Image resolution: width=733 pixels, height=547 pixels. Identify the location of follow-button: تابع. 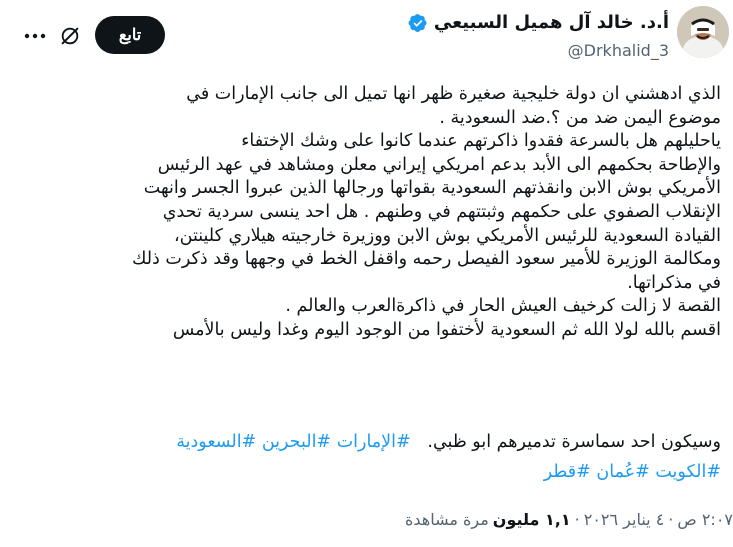
(130, 35).